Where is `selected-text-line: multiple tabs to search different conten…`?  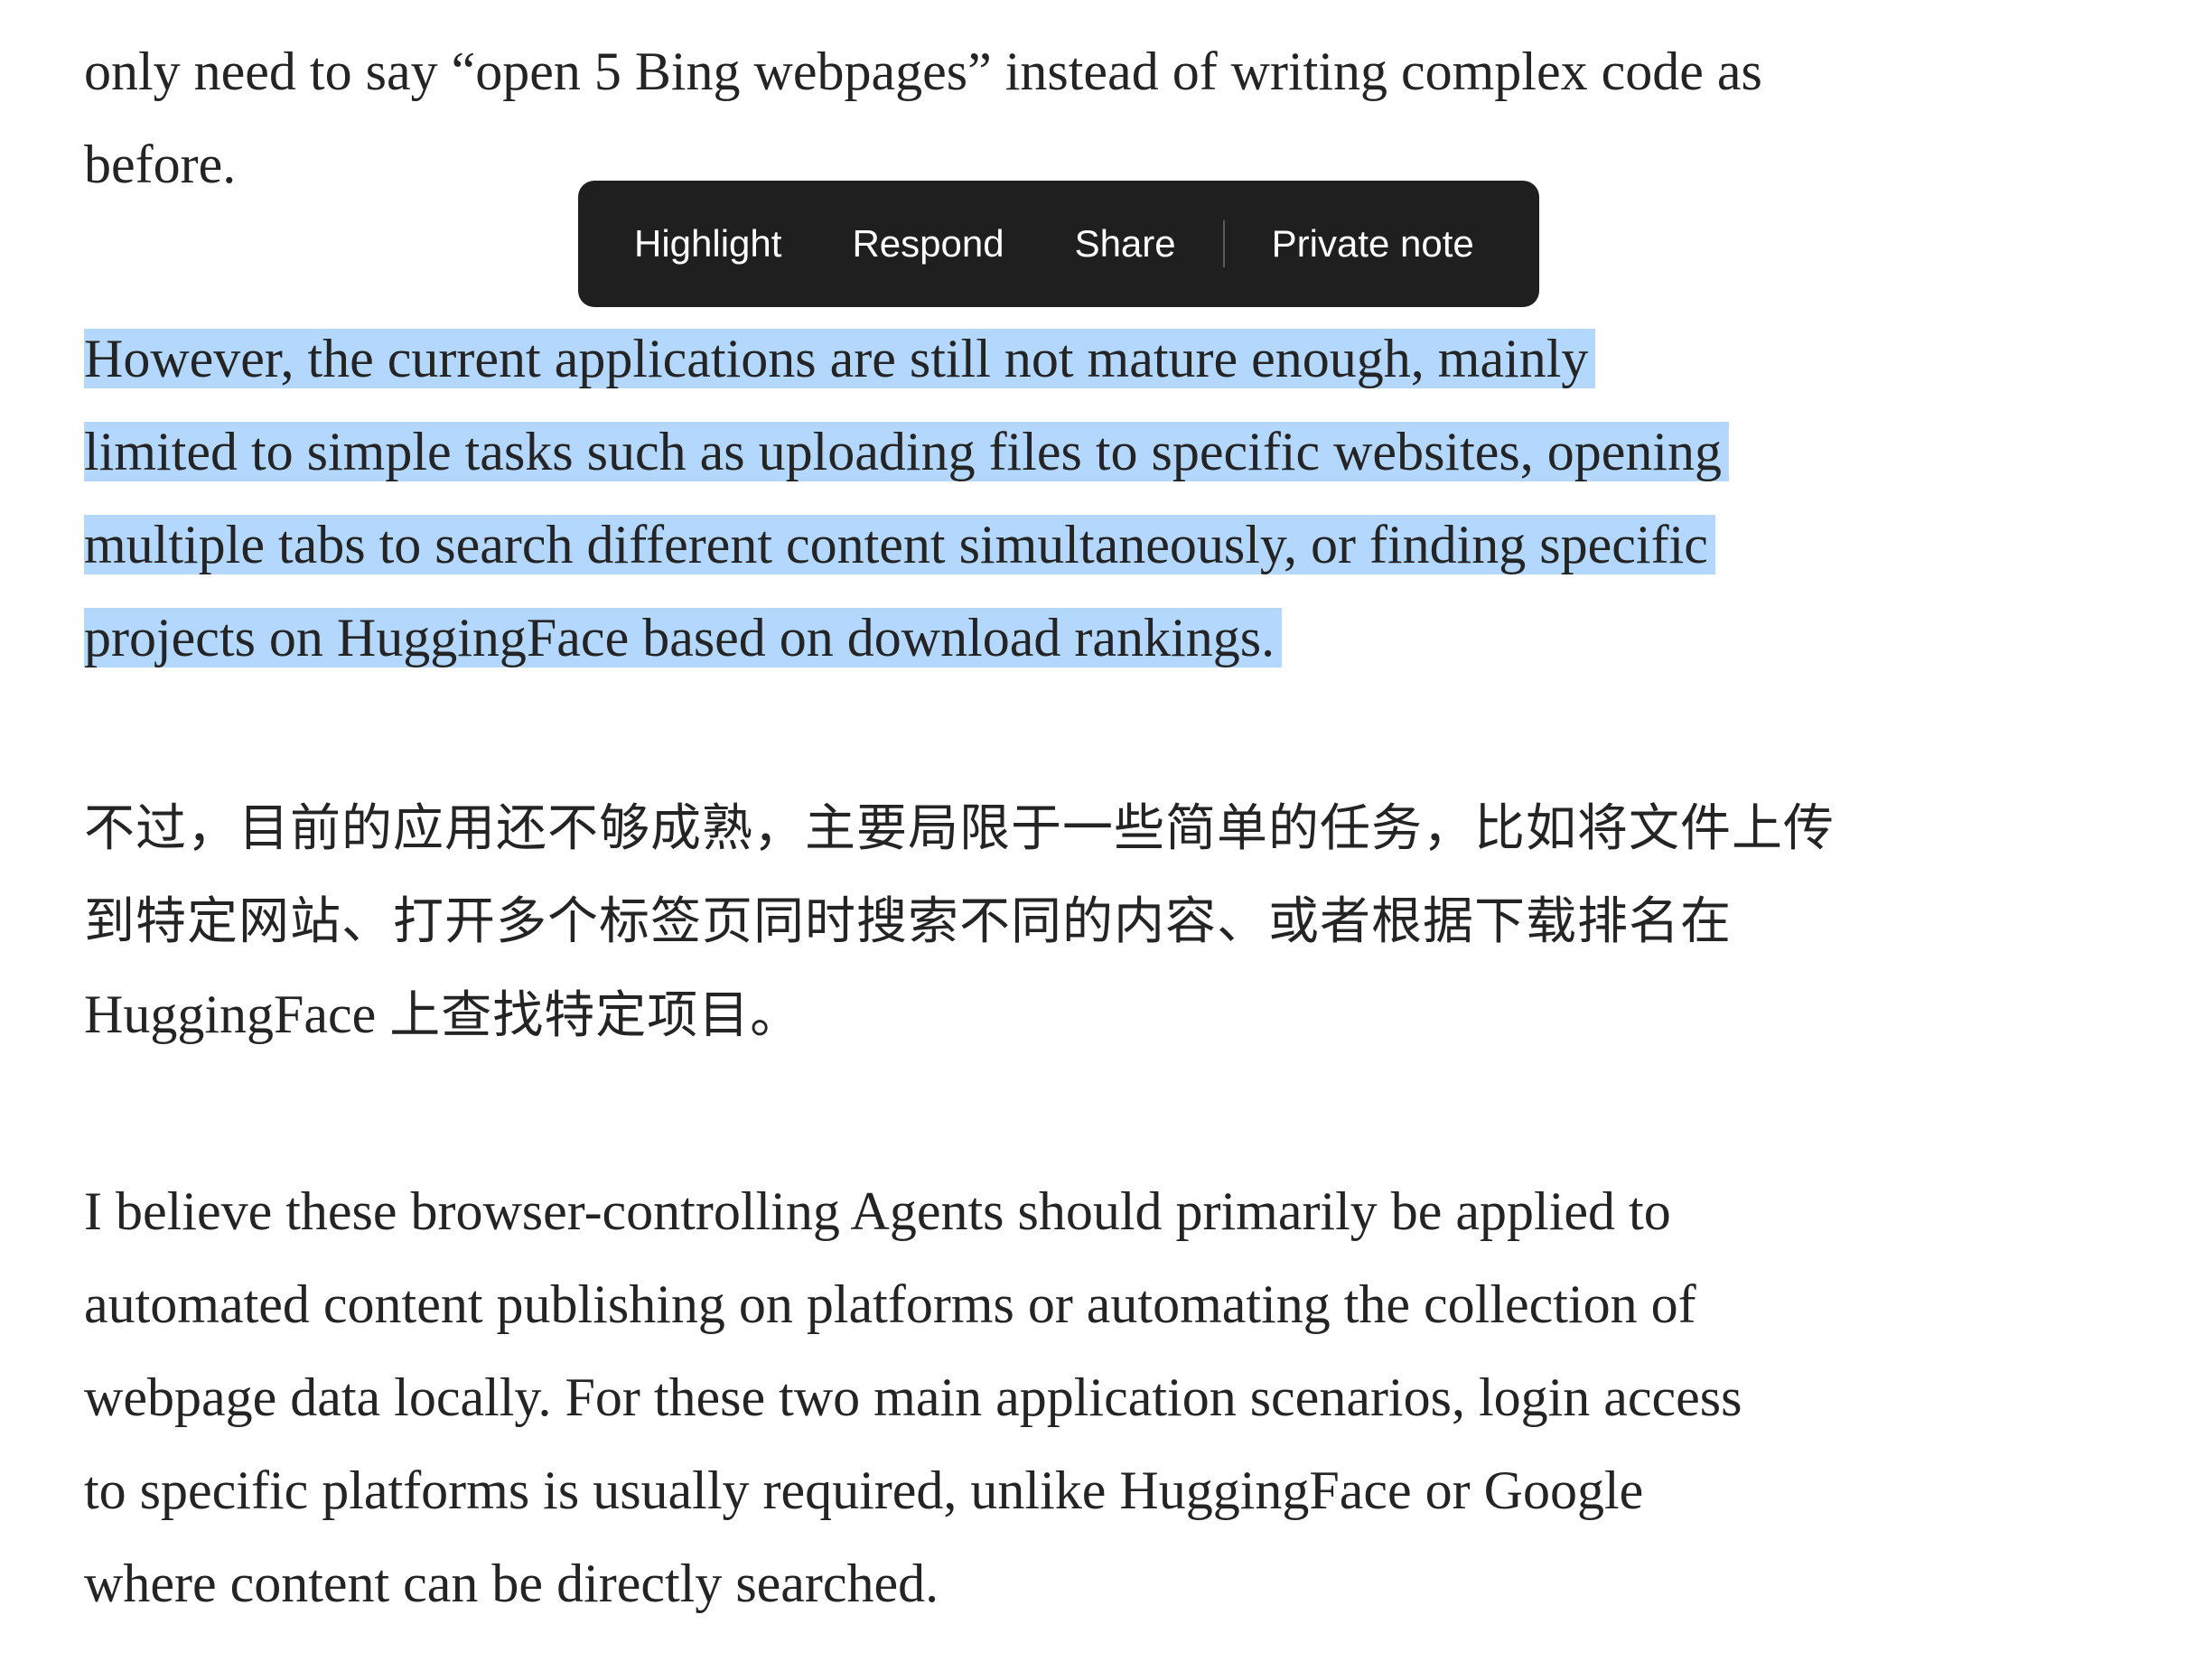
selected-text-line: multiple tabs to search different conten… is located at coordinates (900, 544).